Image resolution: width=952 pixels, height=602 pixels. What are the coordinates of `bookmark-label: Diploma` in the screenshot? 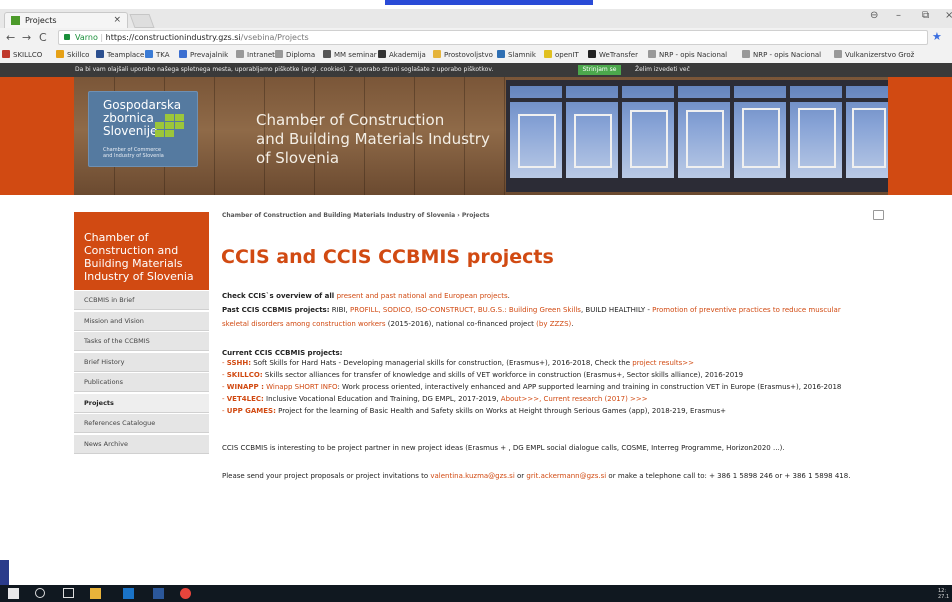 It's located at (301, 55).